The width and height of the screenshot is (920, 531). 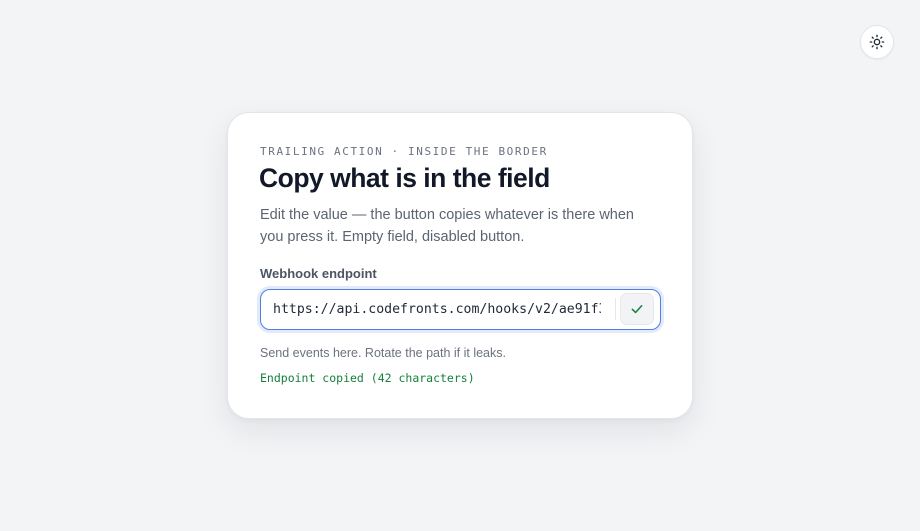 What do you see at coordinates (404, 151) in the screenshot?
I see `eyebrow-label: TRAILING ACTION · INSIDE THE BORDER` at bounding box center [404, 151].